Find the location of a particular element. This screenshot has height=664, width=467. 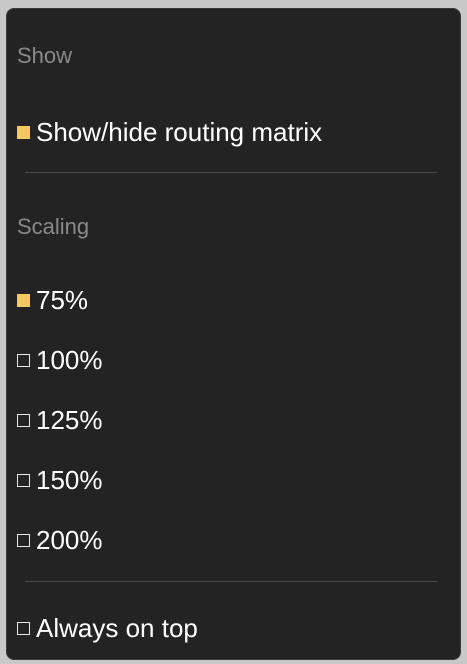

menu-item-scaling-150: 150% is located at coordinates (60, 480).